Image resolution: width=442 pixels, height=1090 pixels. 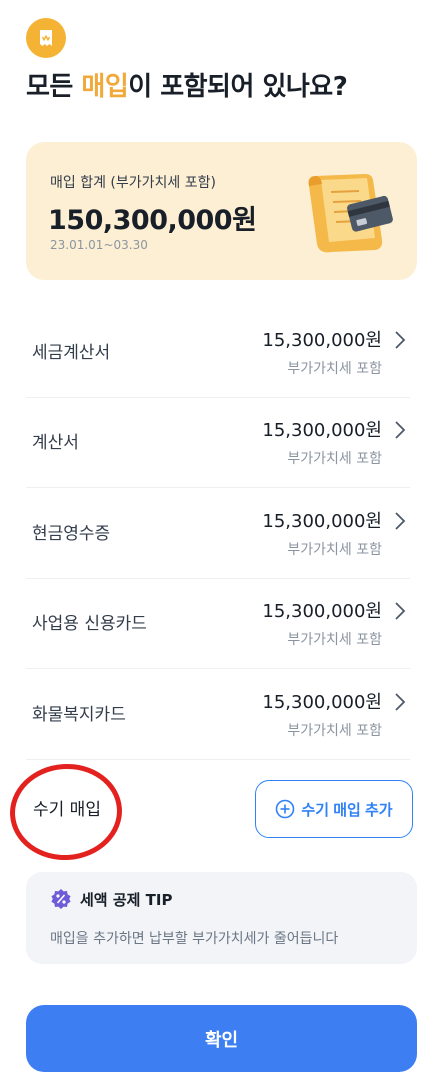 I want to click on purchase-row-tax-invoice: 세금계산서 15,300,000원 부가가치세 포함, so click(x=218, y=353).